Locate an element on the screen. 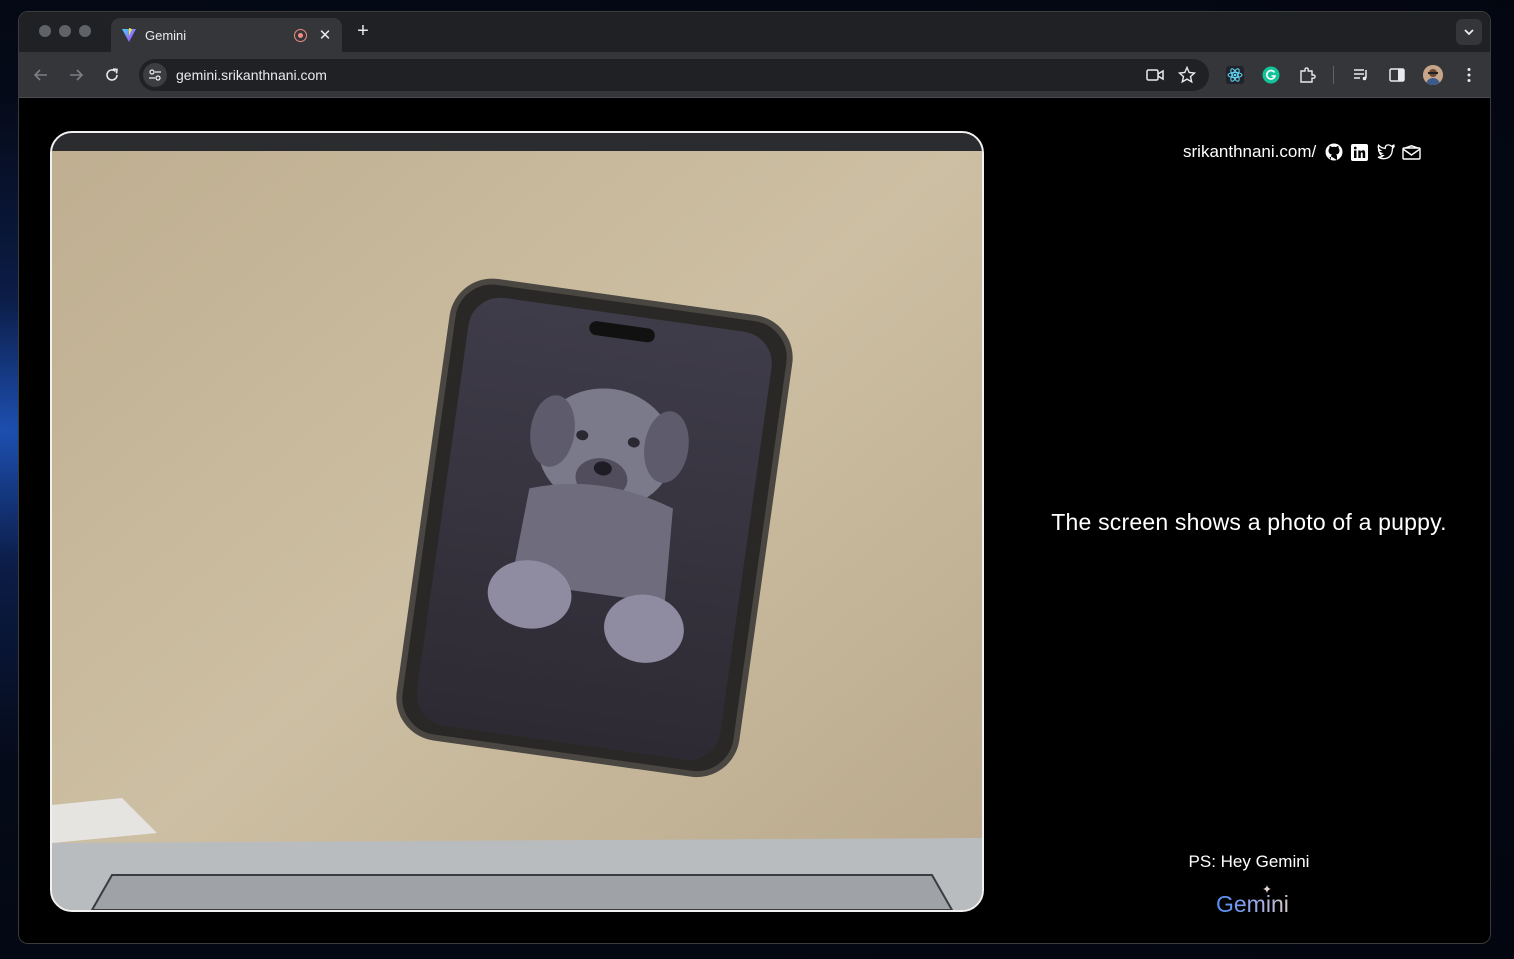  star-icon is located at coordinates (1187, 75).